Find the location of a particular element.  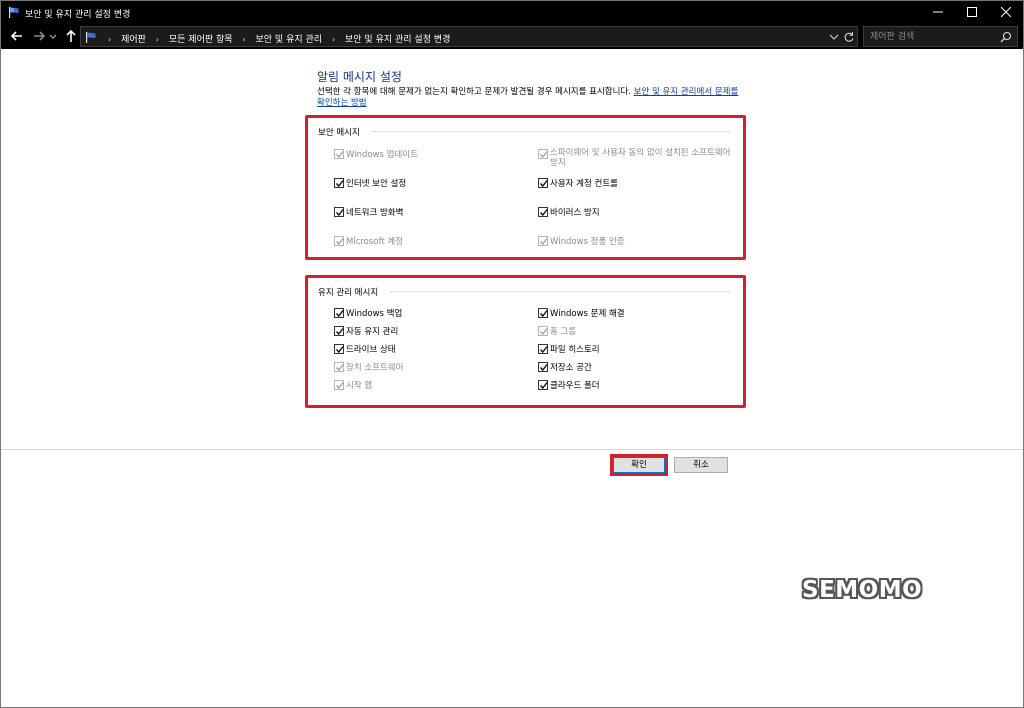

forward-arrow-icon is located at coordinates (39, 36).